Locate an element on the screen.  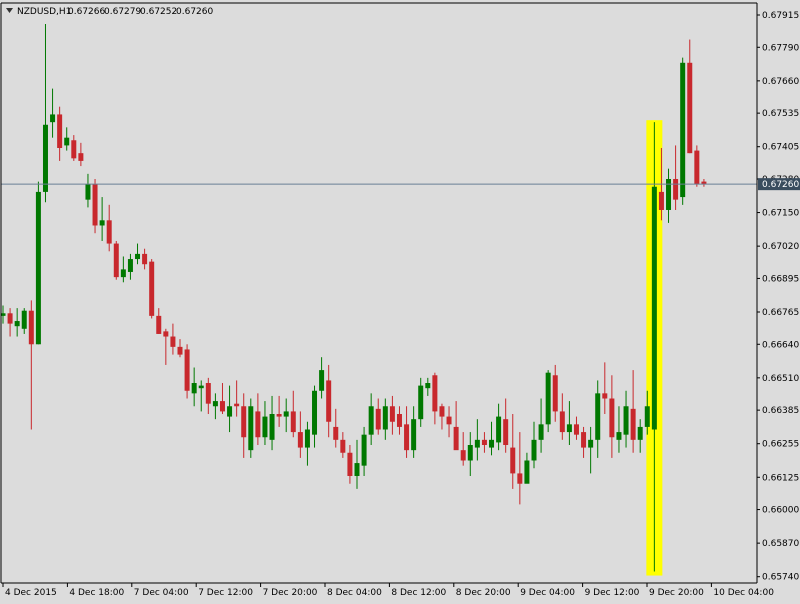
header-value-low: 0.67252 is located at coordinates (158, 12).